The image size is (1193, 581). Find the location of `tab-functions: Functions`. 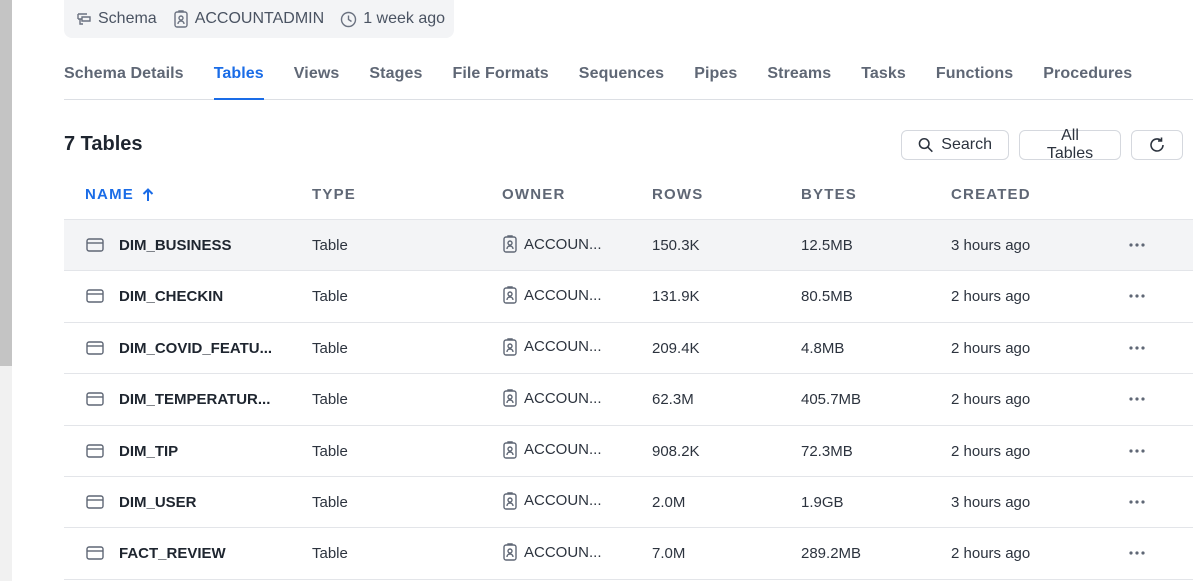

tab-functions: Functions is located at coordinates (974, 76).